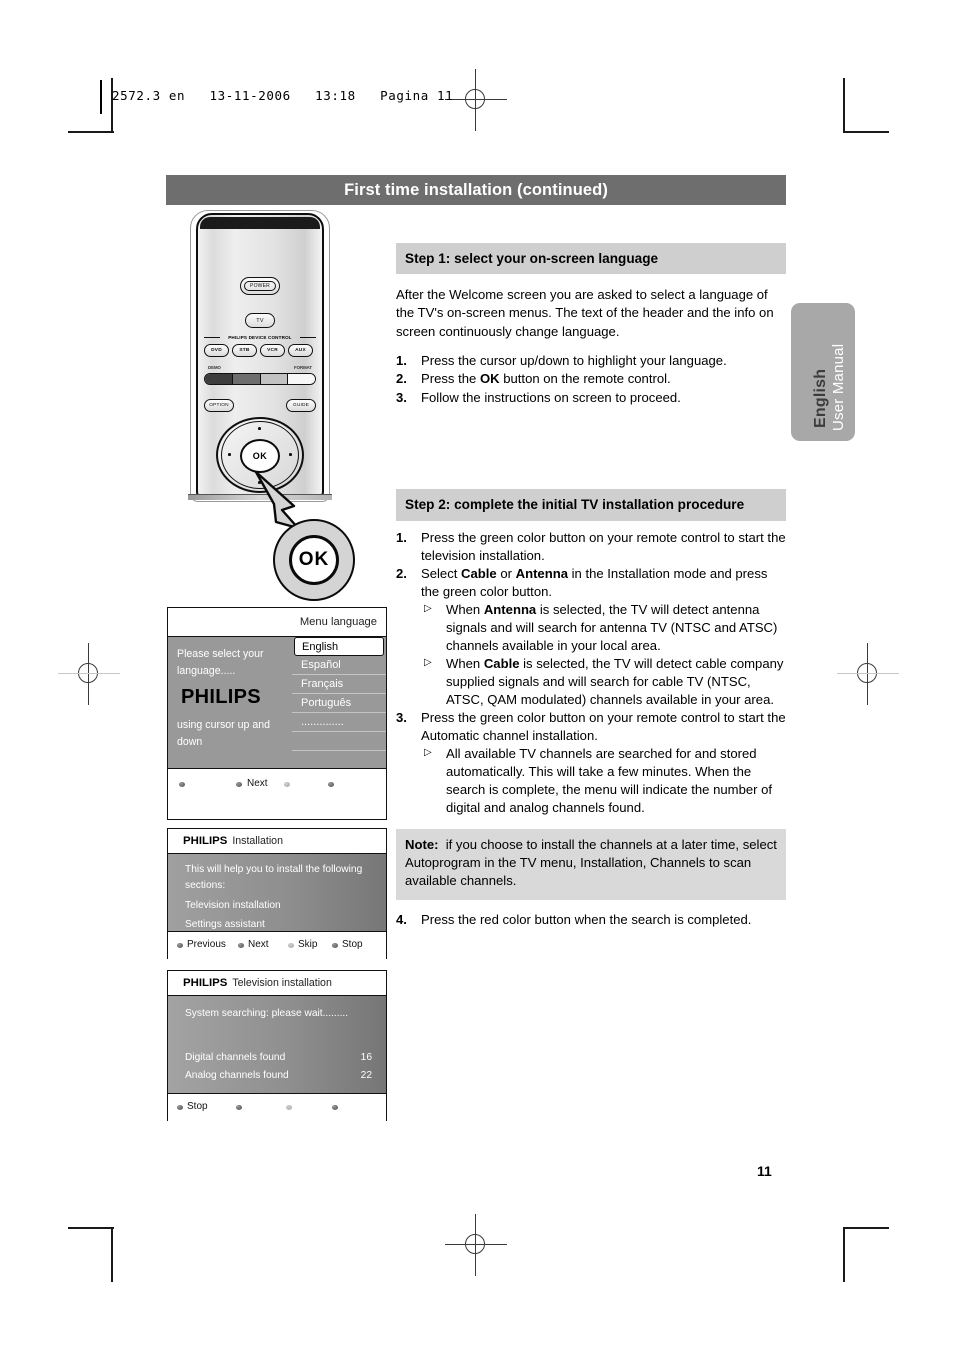 The width and height of the screenshot is (954, 1351). Describe the element at coordinates (591, 259) in the screenshot. I see `step1-heading: Step 1: select your on-screen language` at that location.